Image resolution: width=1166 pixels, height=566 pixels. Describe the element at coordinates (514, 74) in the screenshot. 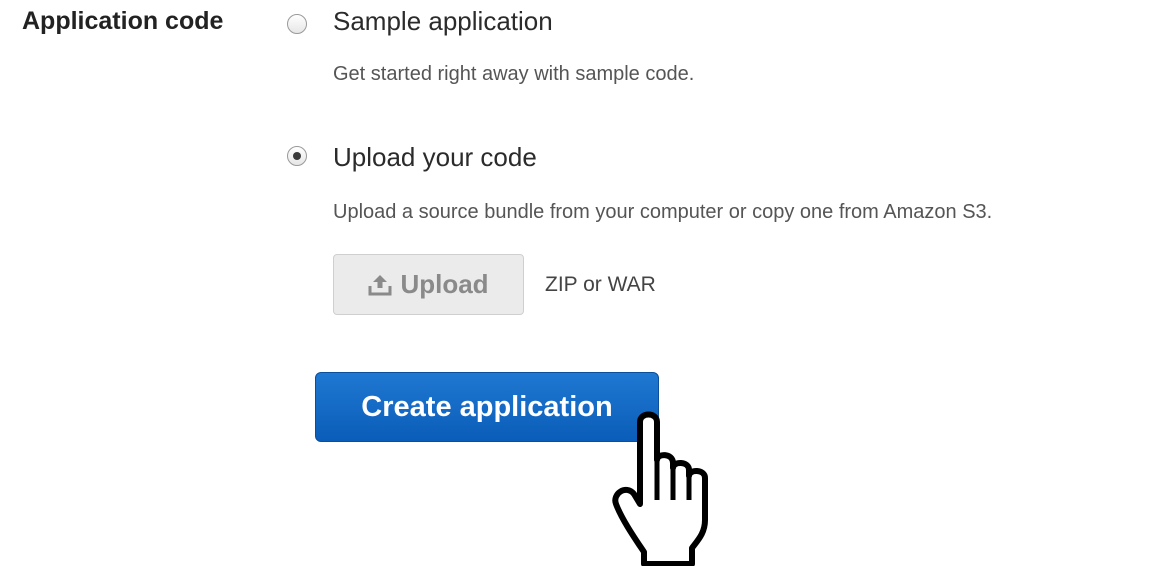

I see `option-description-sample-application: Get started right away with sample code.` at that location.